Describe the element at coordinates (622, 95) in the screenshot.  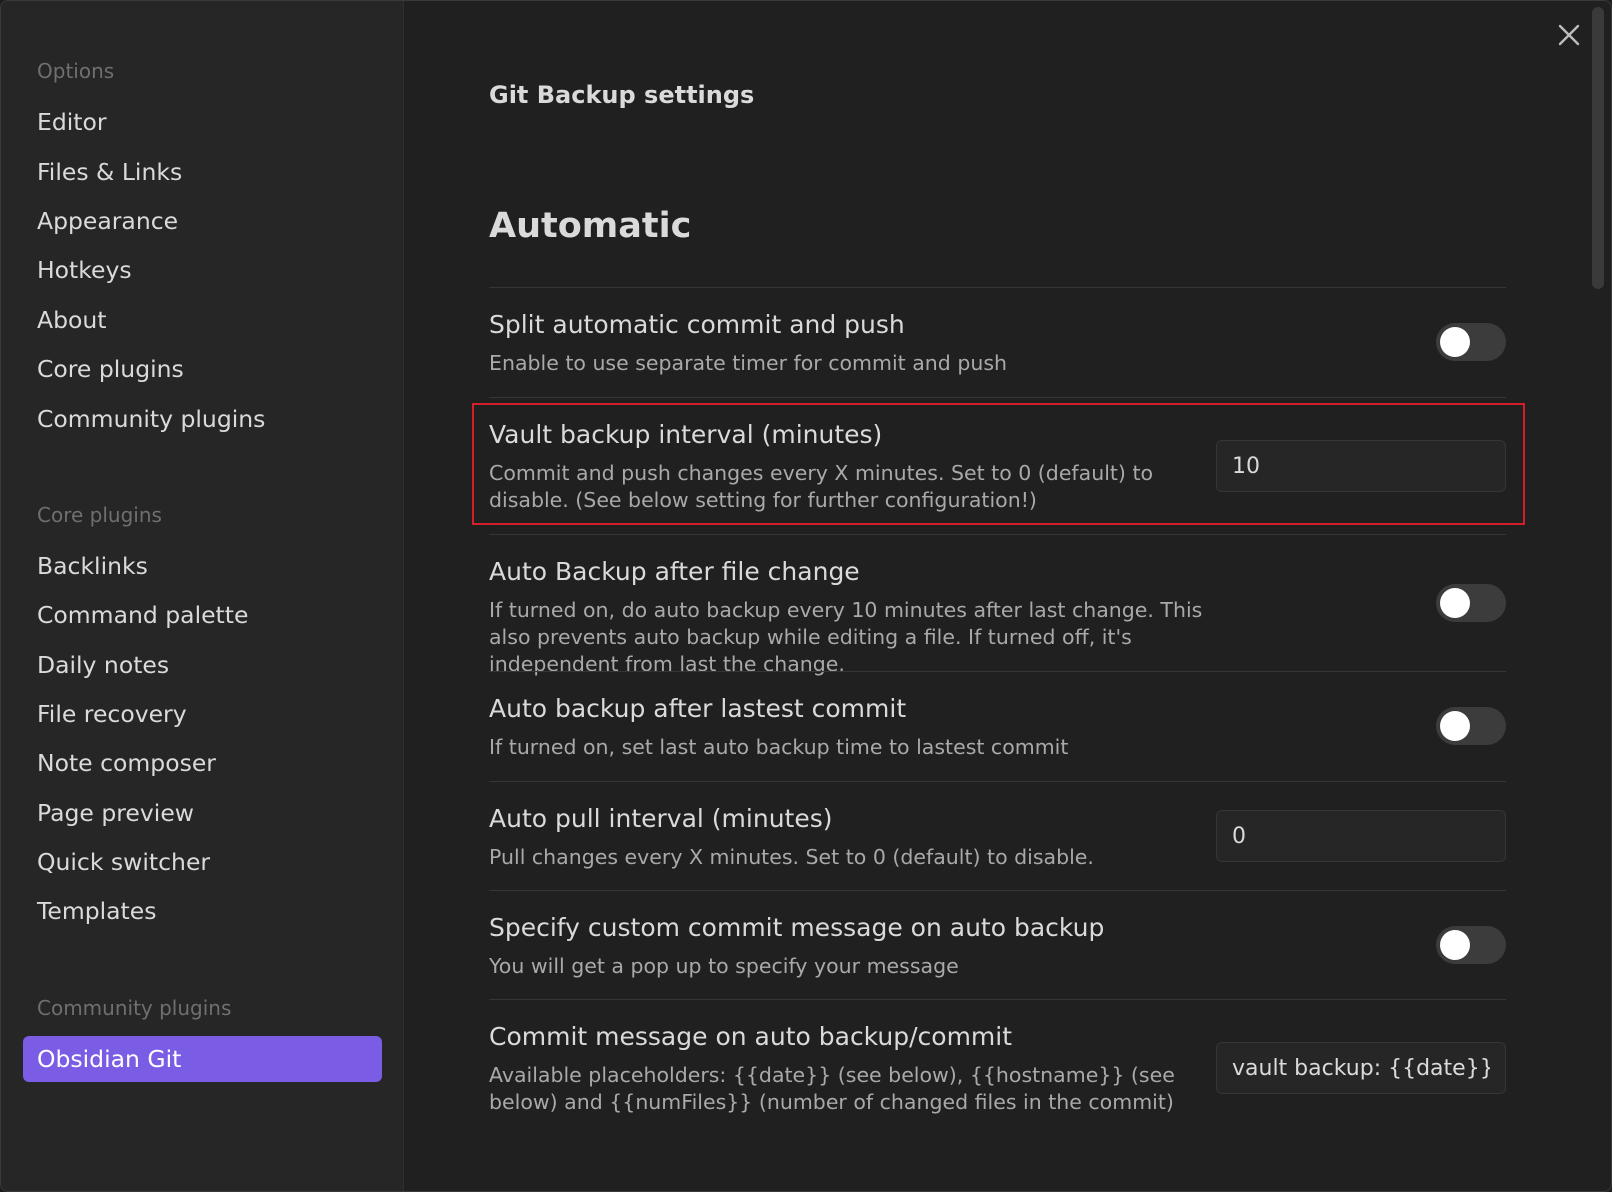
I see `page-title: Git Backup settings` at that location.